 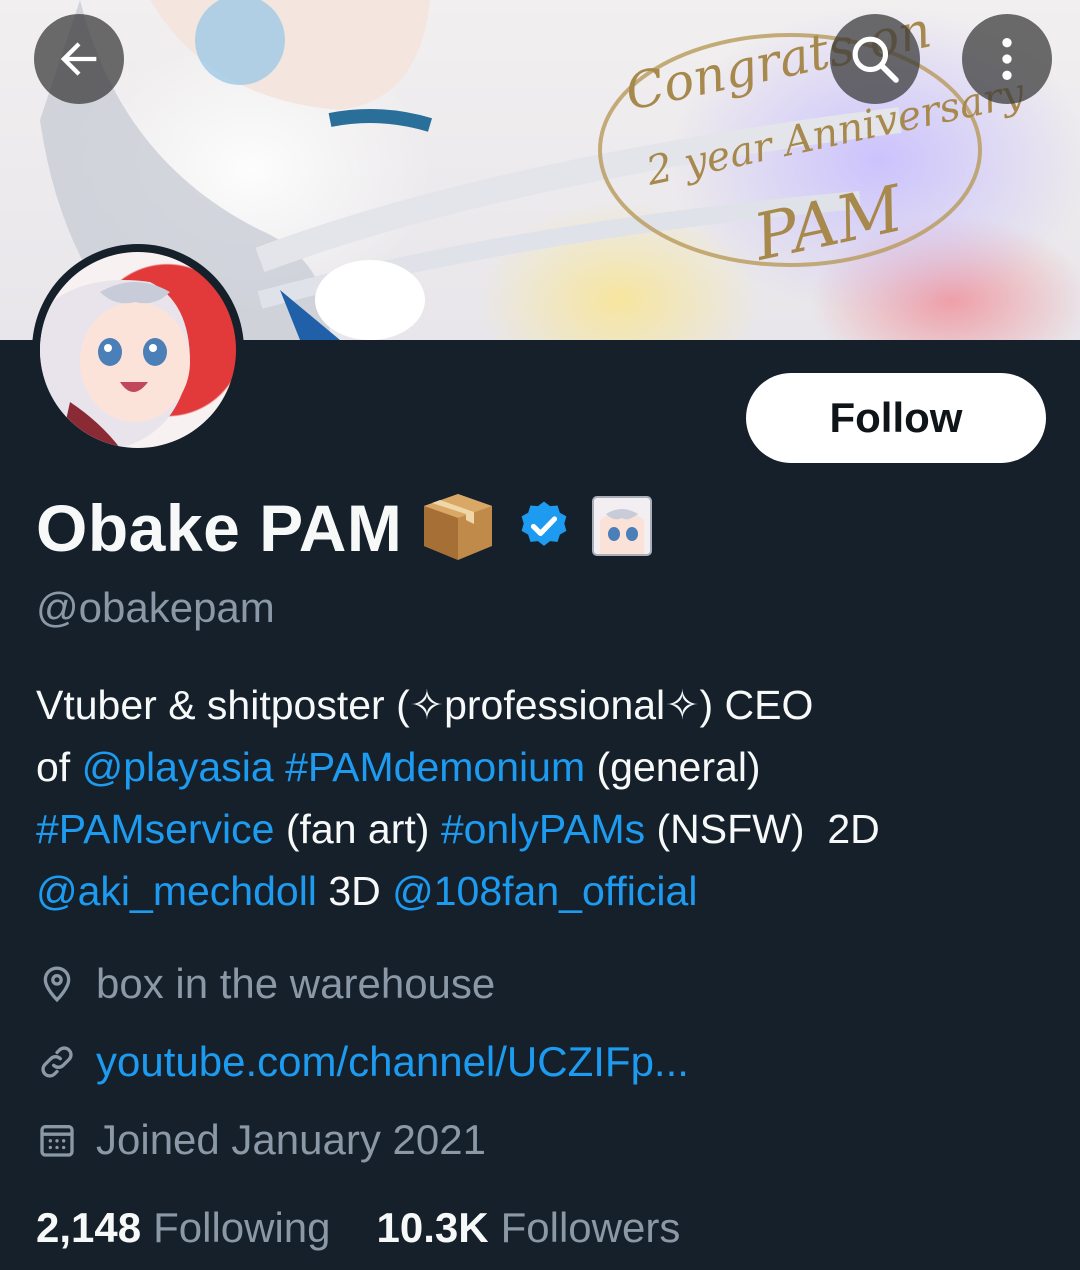 I want to click on banner-text-3: PAM, so click(x=828, y=224).